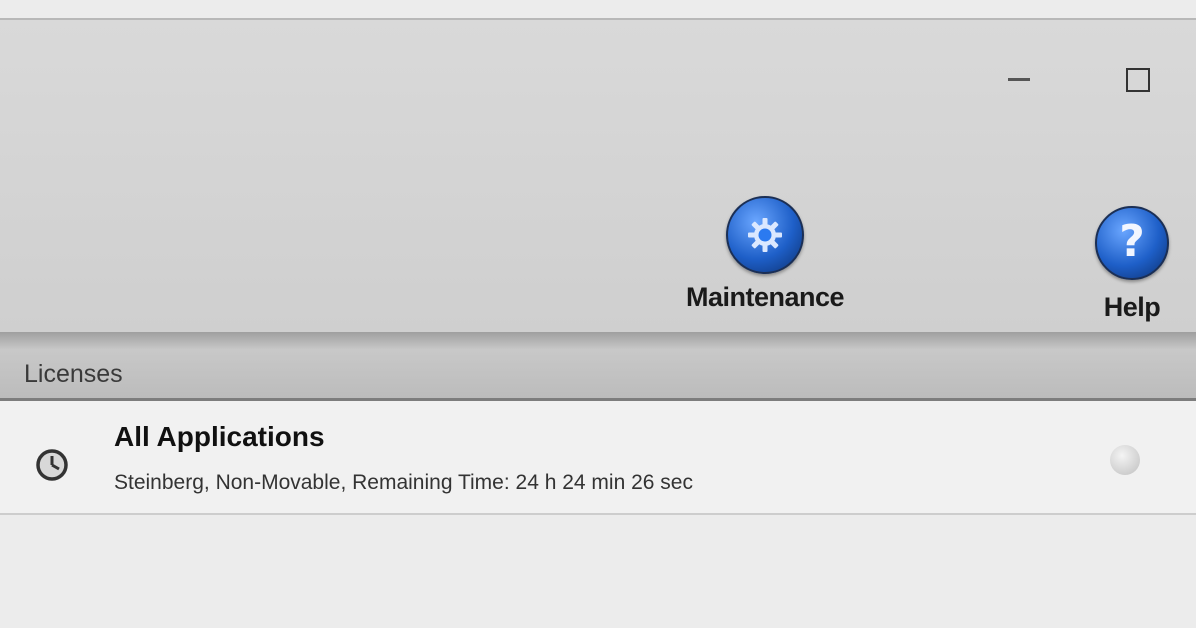 This screenshot has width=1196, height=628. What do you see at coordinates (598, 10) in the screenshot?
I see `window-title-strip` at bounding box center [598, 10].